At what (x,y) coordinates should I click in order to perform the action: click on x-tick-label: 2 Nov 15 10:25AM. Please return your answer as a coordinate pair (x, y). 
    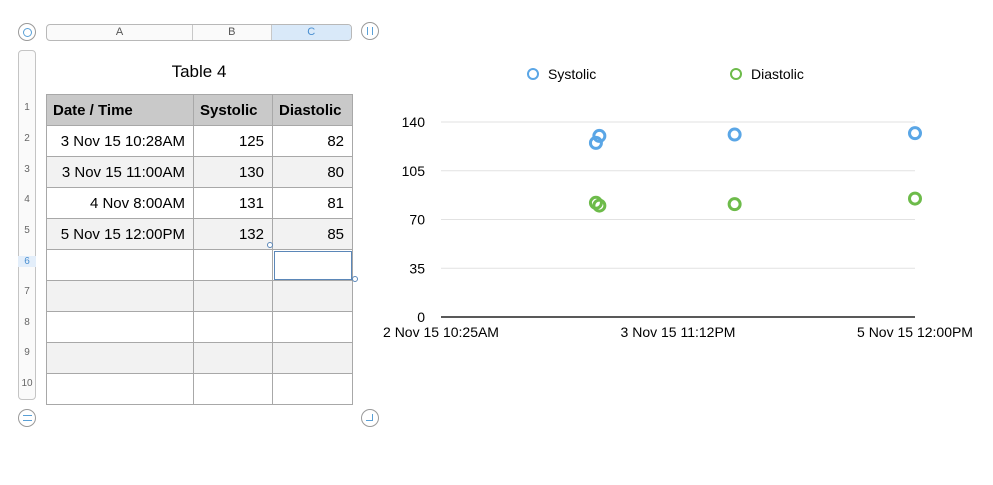
    Looking at the image, I should click on (441, 332).